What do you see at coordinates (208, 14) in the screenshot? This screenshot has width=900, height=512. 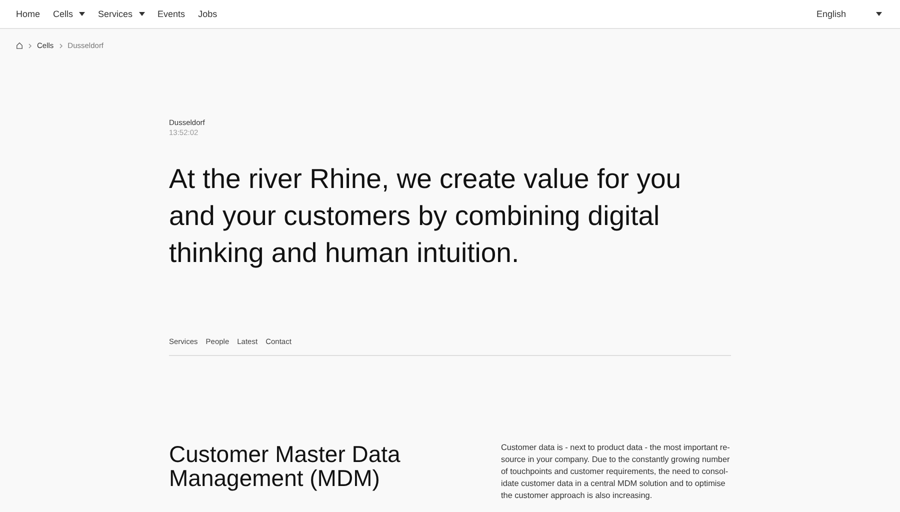 I see `nav-link: Jobs` at bounding box center [208, 14].